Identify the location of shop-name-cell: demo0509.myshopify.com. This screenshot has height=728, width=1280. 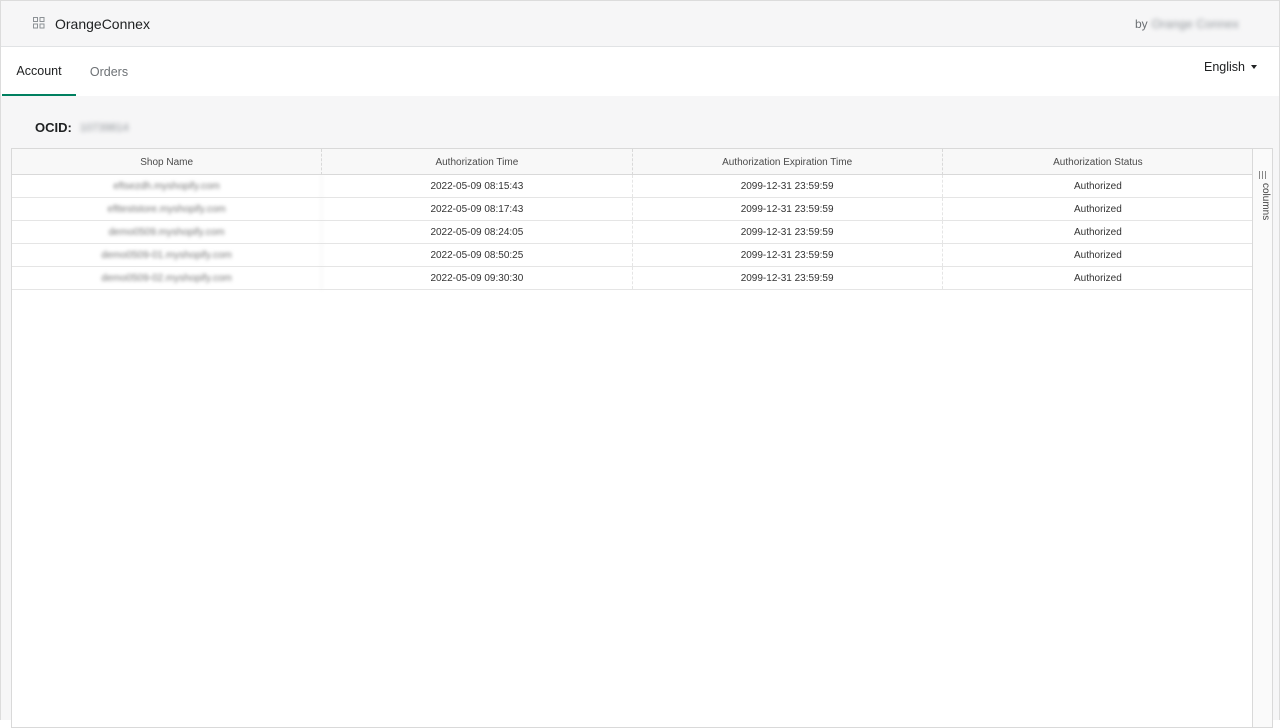
(167, 232).